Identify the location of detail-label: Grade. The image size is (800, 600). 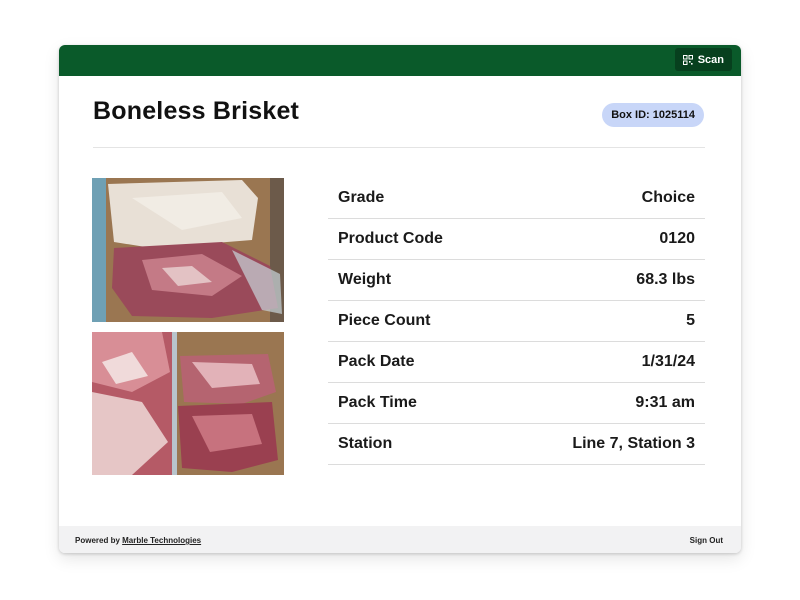
(361, 197).